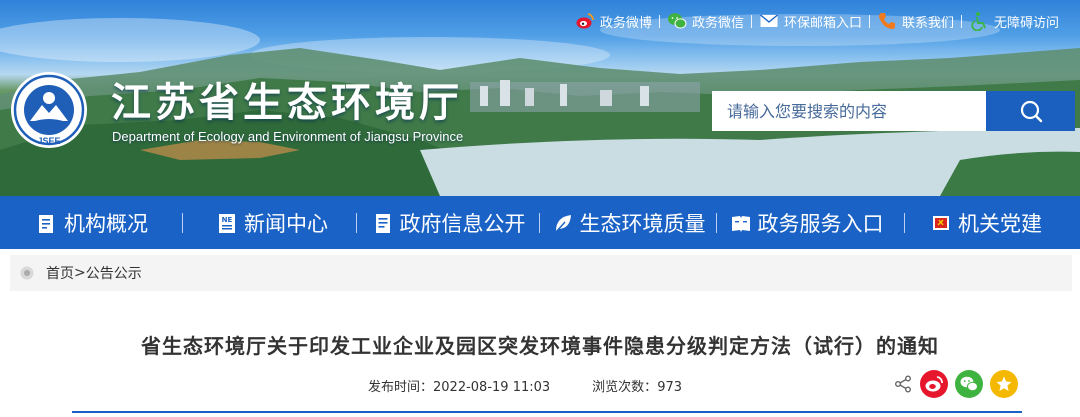 Image resolution: width=1080 pixels, height=417 pixels. I want to click on wechat-share-button, so click(969, 384).